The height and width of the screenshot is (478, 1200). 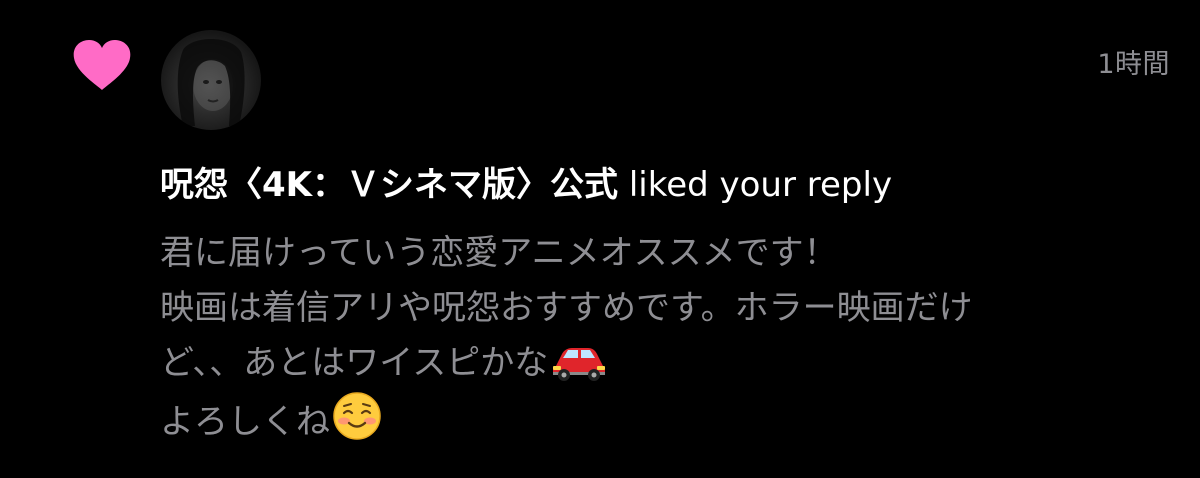 What do you see at coordinates (1133, 64) in the screenshot?
I see `timestamp: 1時間` at bounding box center [1133, 64].